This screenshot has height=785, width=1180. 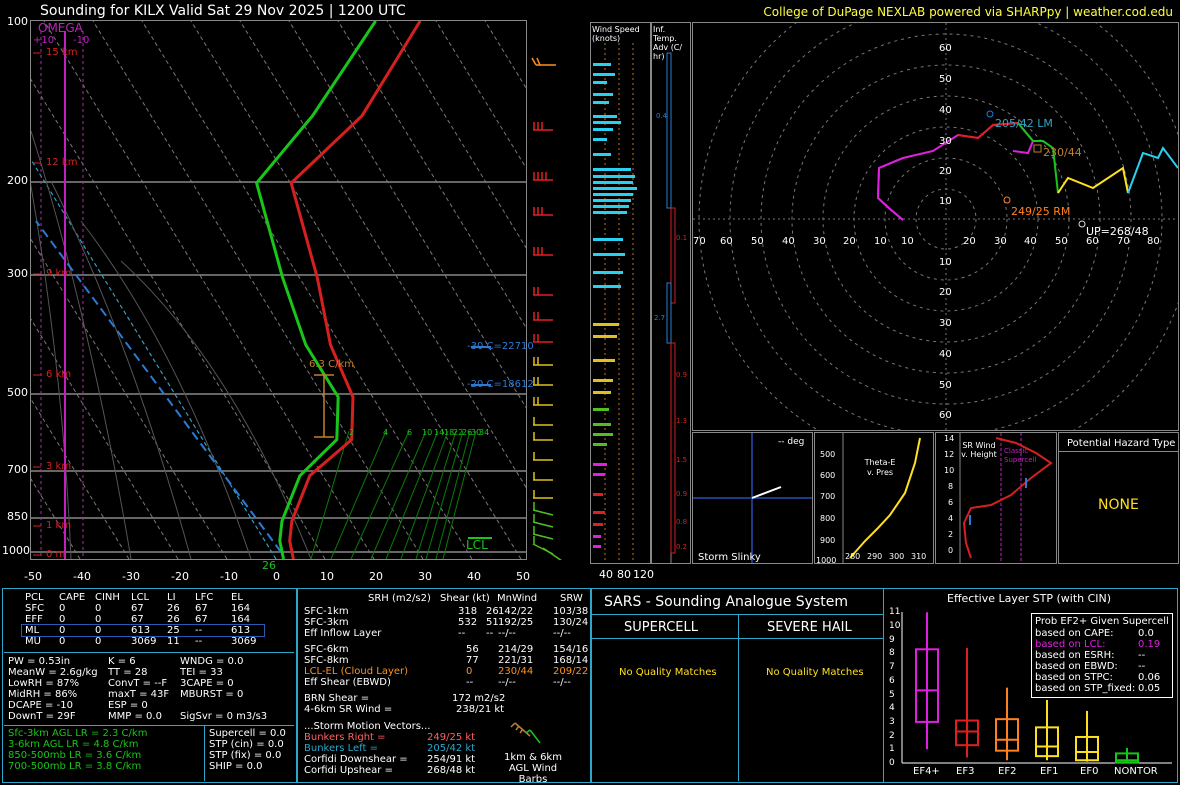 I want to click on srwind-y: 2, so click(x=951, y=534).